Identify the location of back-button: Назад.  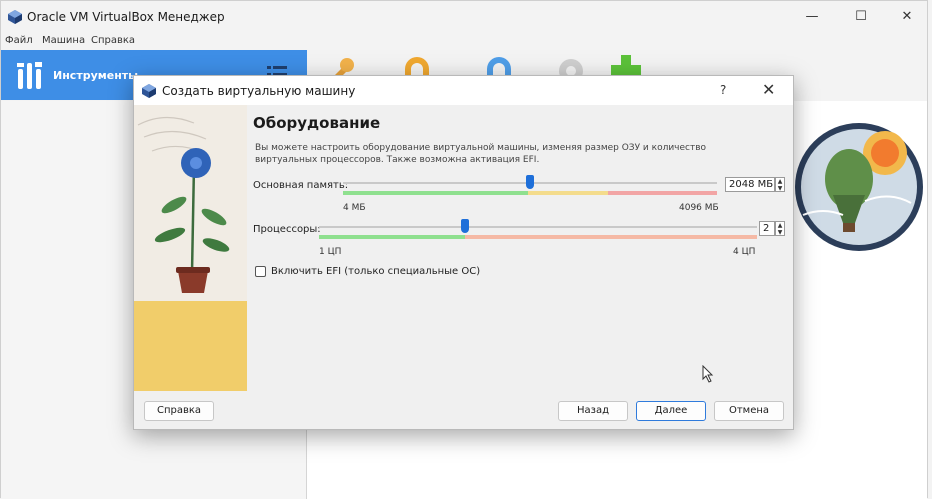
(593, 411).